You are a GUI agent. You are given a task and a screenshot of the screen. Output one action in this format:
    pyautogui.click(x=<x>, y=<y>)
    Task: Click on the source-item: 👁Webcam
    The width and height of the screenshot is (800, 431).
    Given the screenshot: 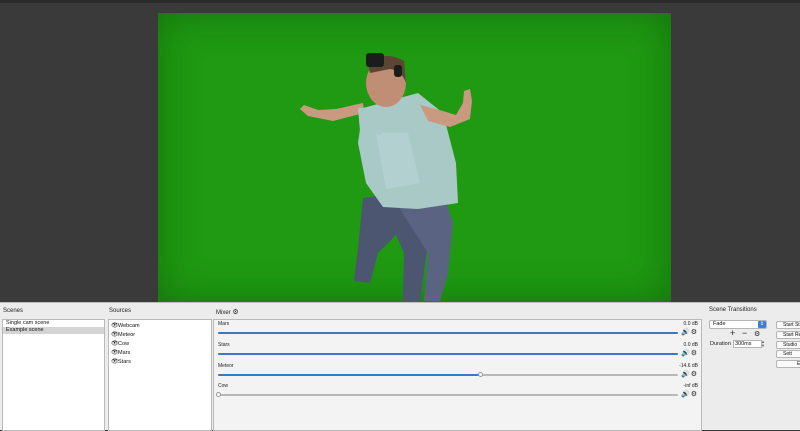 What is the action you would take?
    pyautogui.click(x=160, y=326)
    